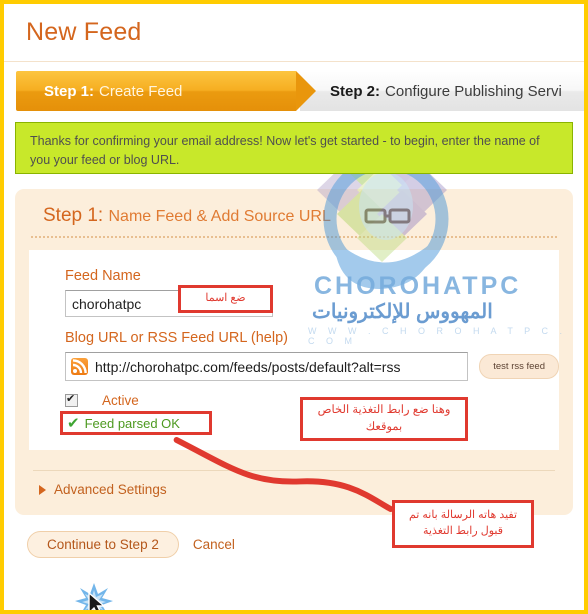  Describe the element at coordinates (71, 399) in the screenshot. I see `active-checkbox` at that location.